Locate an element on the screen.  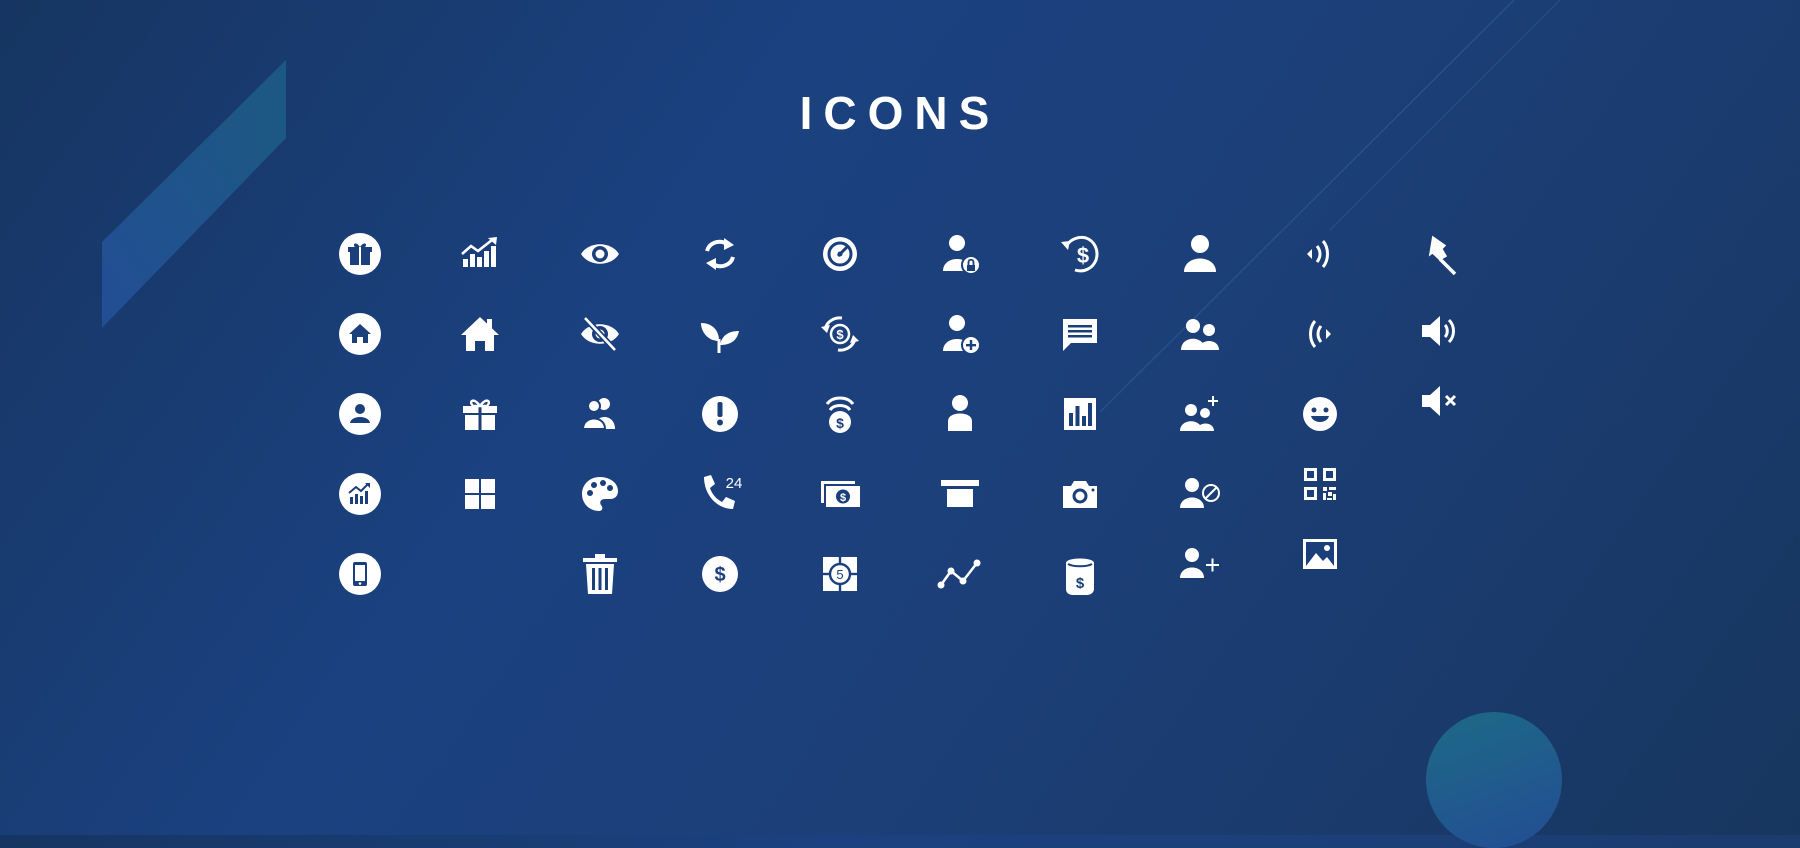
user-add-circle-icon is located at coordinates (960, 334).